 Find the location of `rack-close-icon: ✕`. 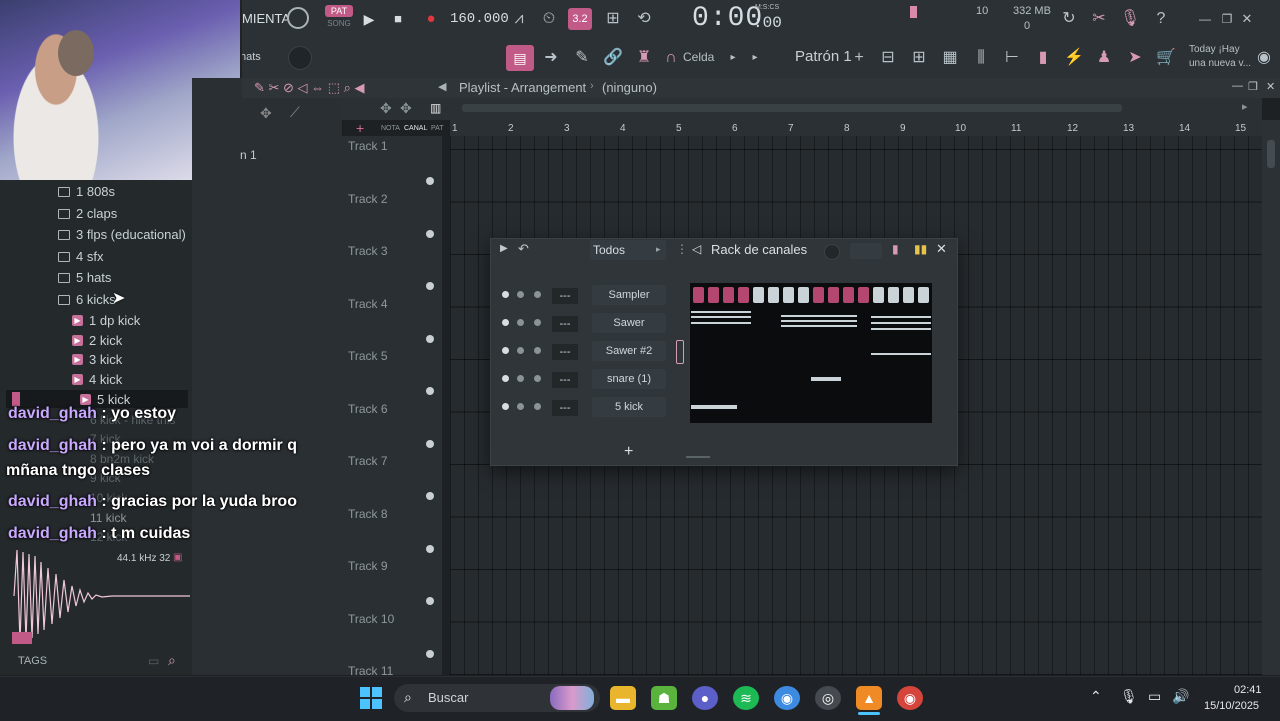

rack-close-icon: ✕ is located at coordinates (941, 249).